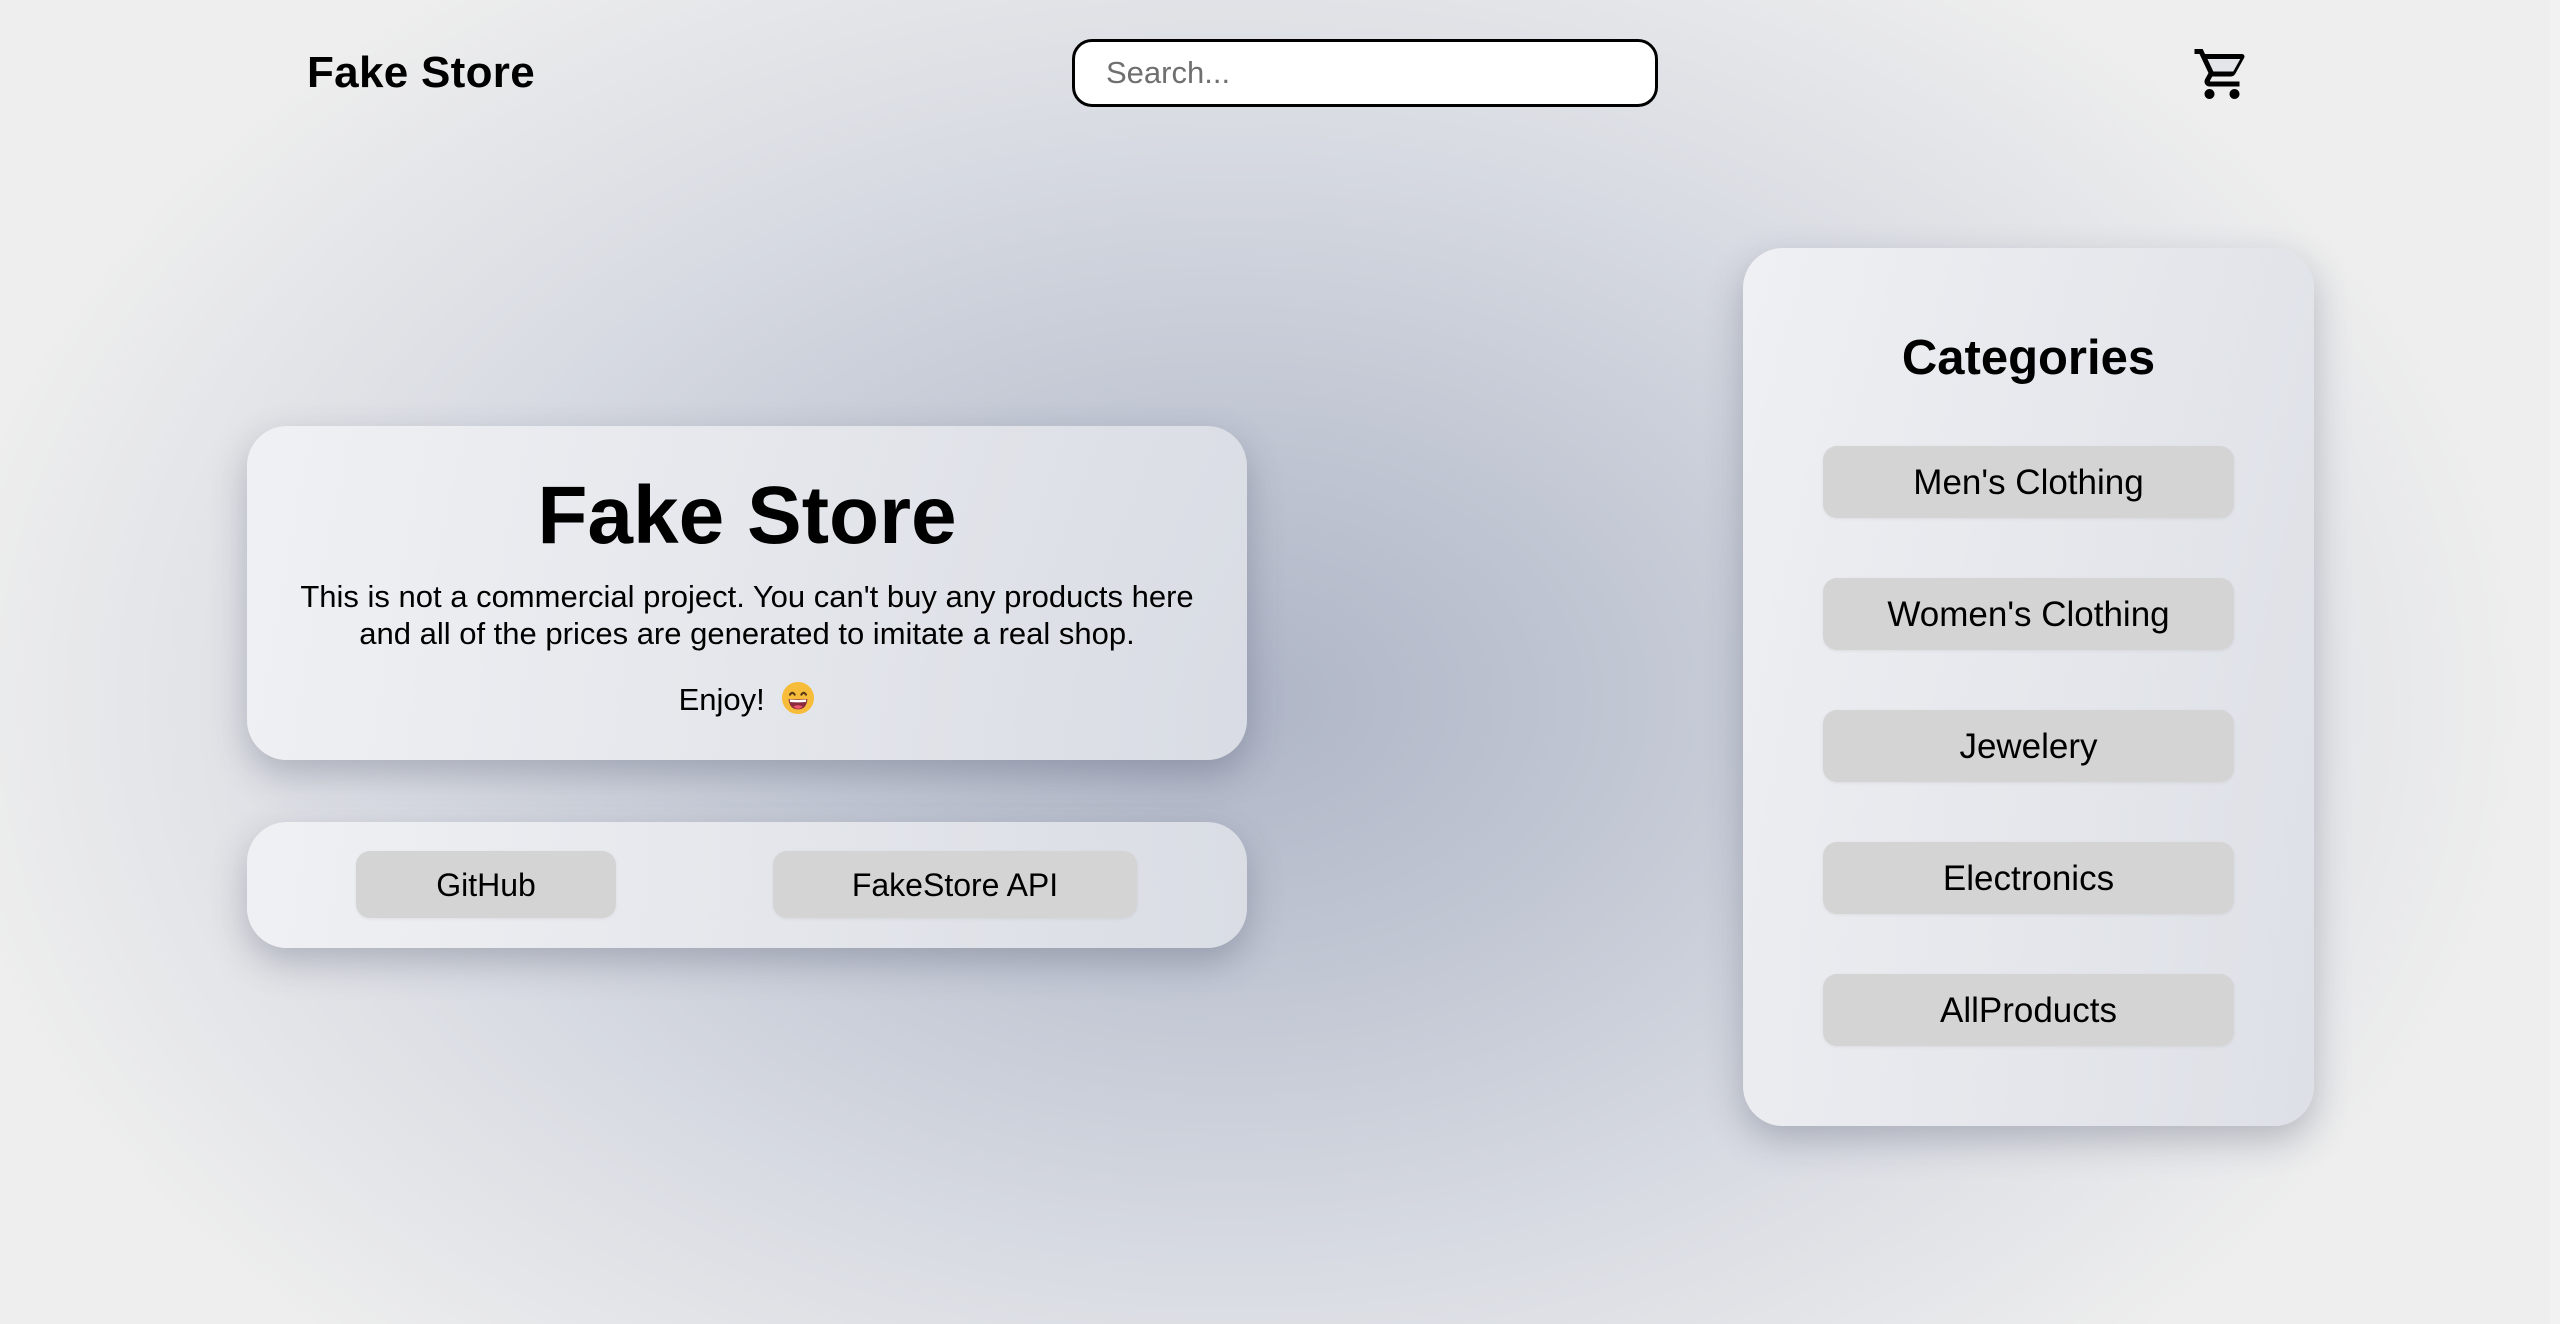  Describe the element at coordinates (747, 885) in the screenshot. I see `links-card: GitHub FakeStore API` at that location.